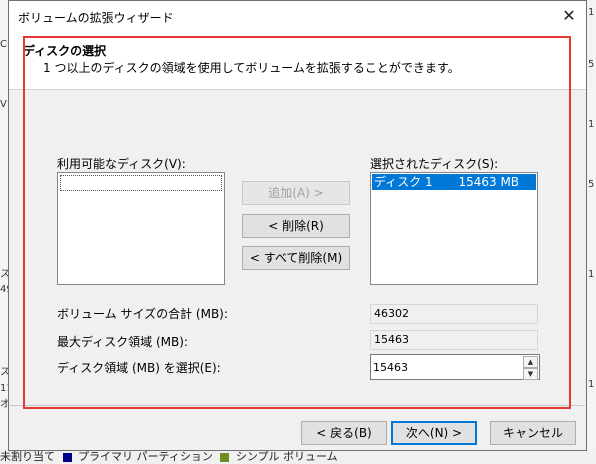  I want to click on spin-up-arrow-icon: ▲, so click(530, 362).